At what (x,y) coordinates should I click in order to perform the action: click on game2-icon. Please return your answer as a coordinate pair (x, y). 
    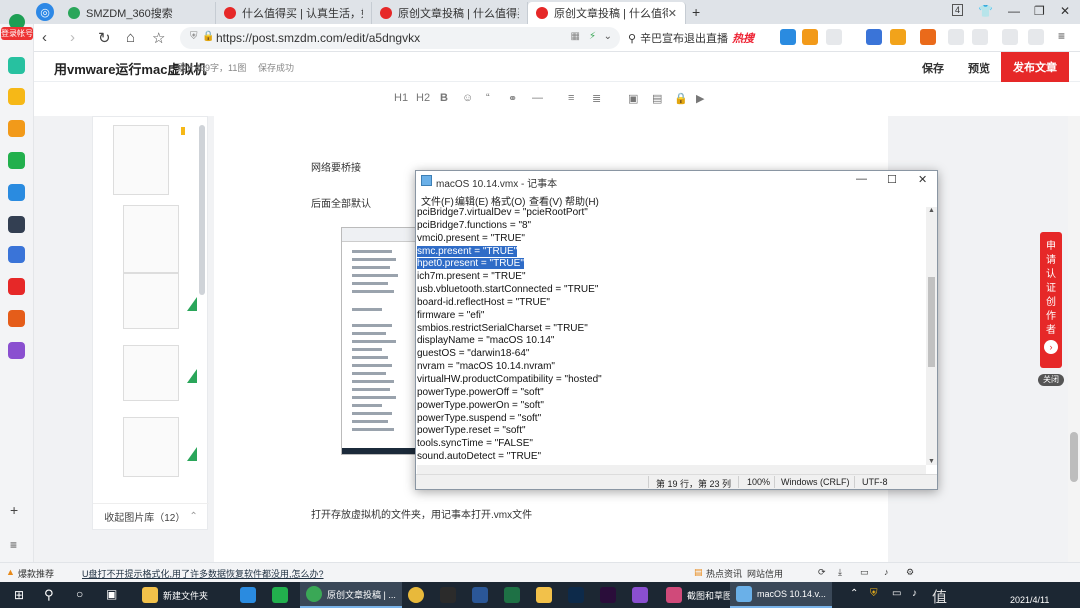
    Looking at the image, I should click on (16, 350).